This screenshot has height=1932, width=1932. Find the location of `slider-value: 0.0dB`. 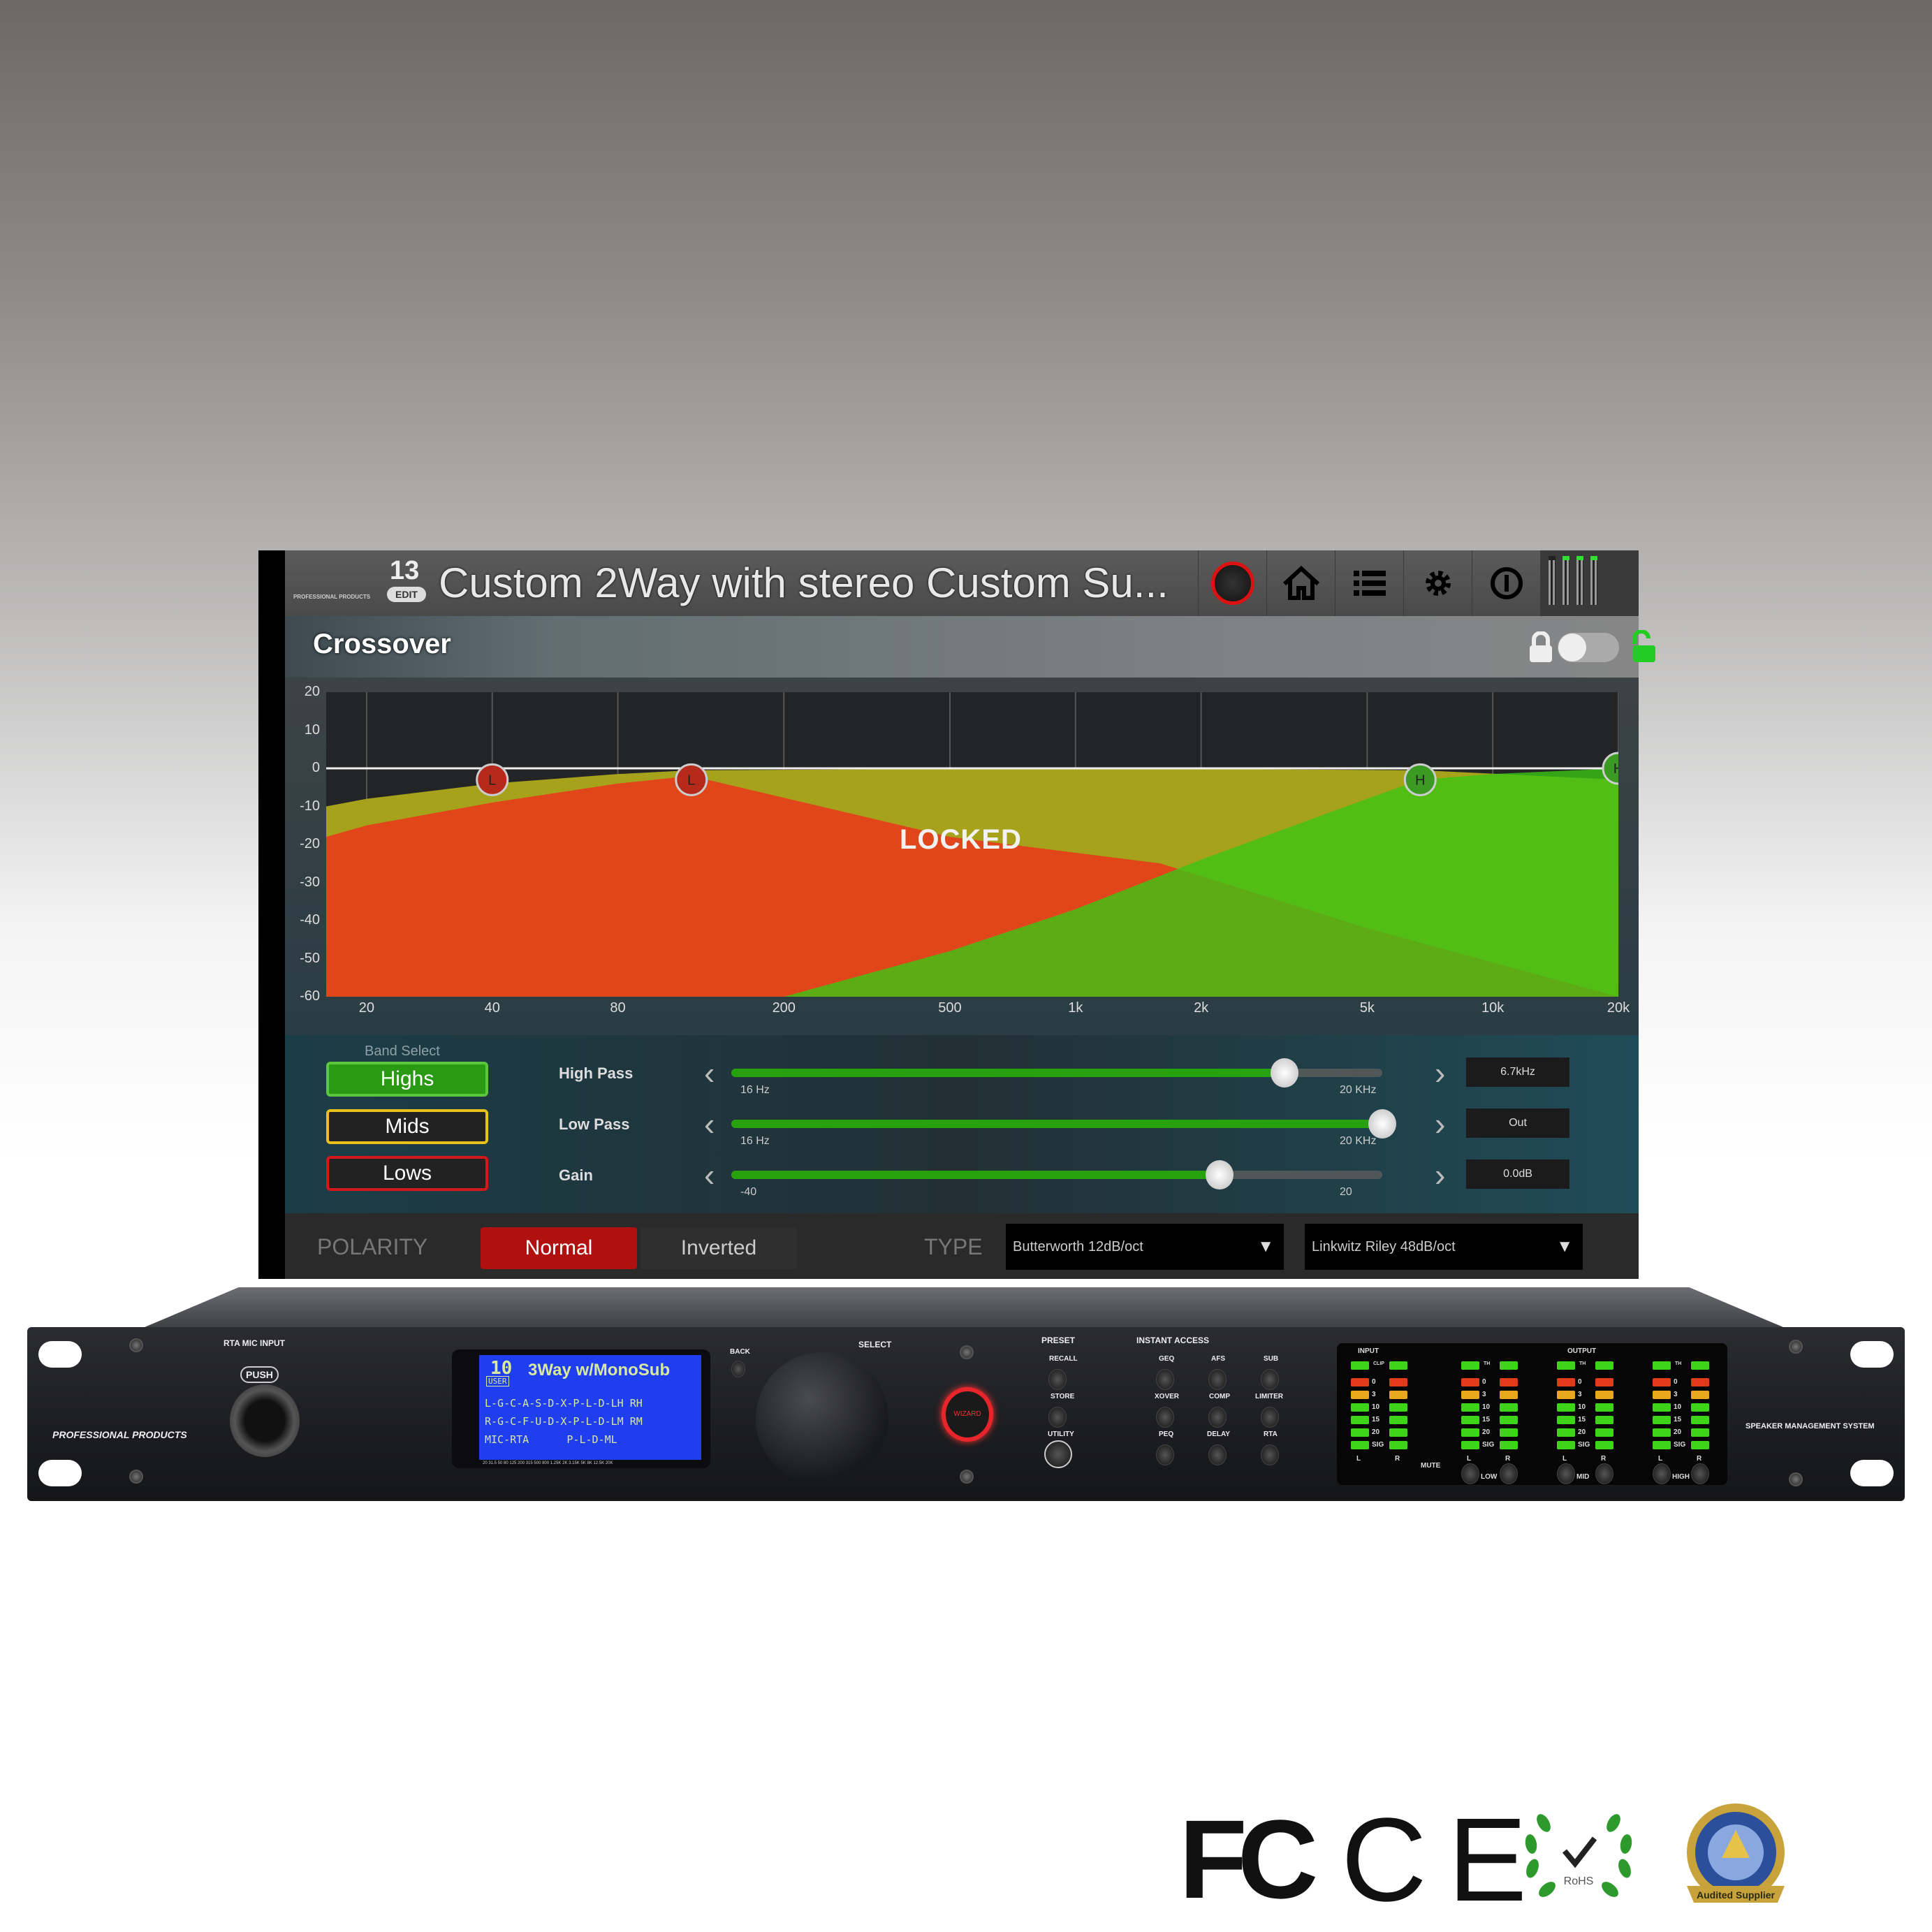

slider-value: 0.0dB is located at coordinates (1517, 1174).